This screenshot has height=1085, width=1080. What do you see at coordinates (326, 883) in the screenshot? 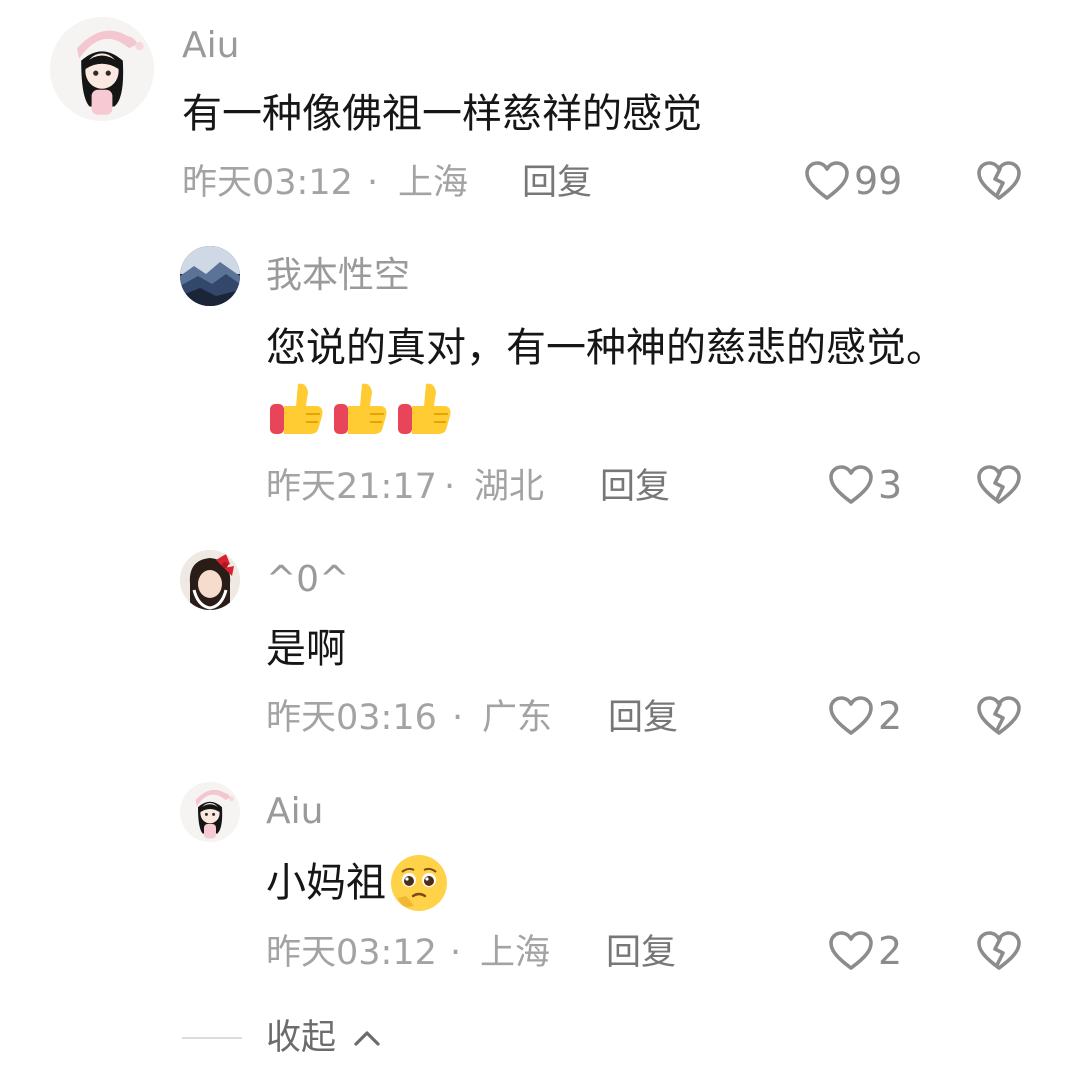
I see `comment-text: 小妈祖` at bounding box center [326, 883].